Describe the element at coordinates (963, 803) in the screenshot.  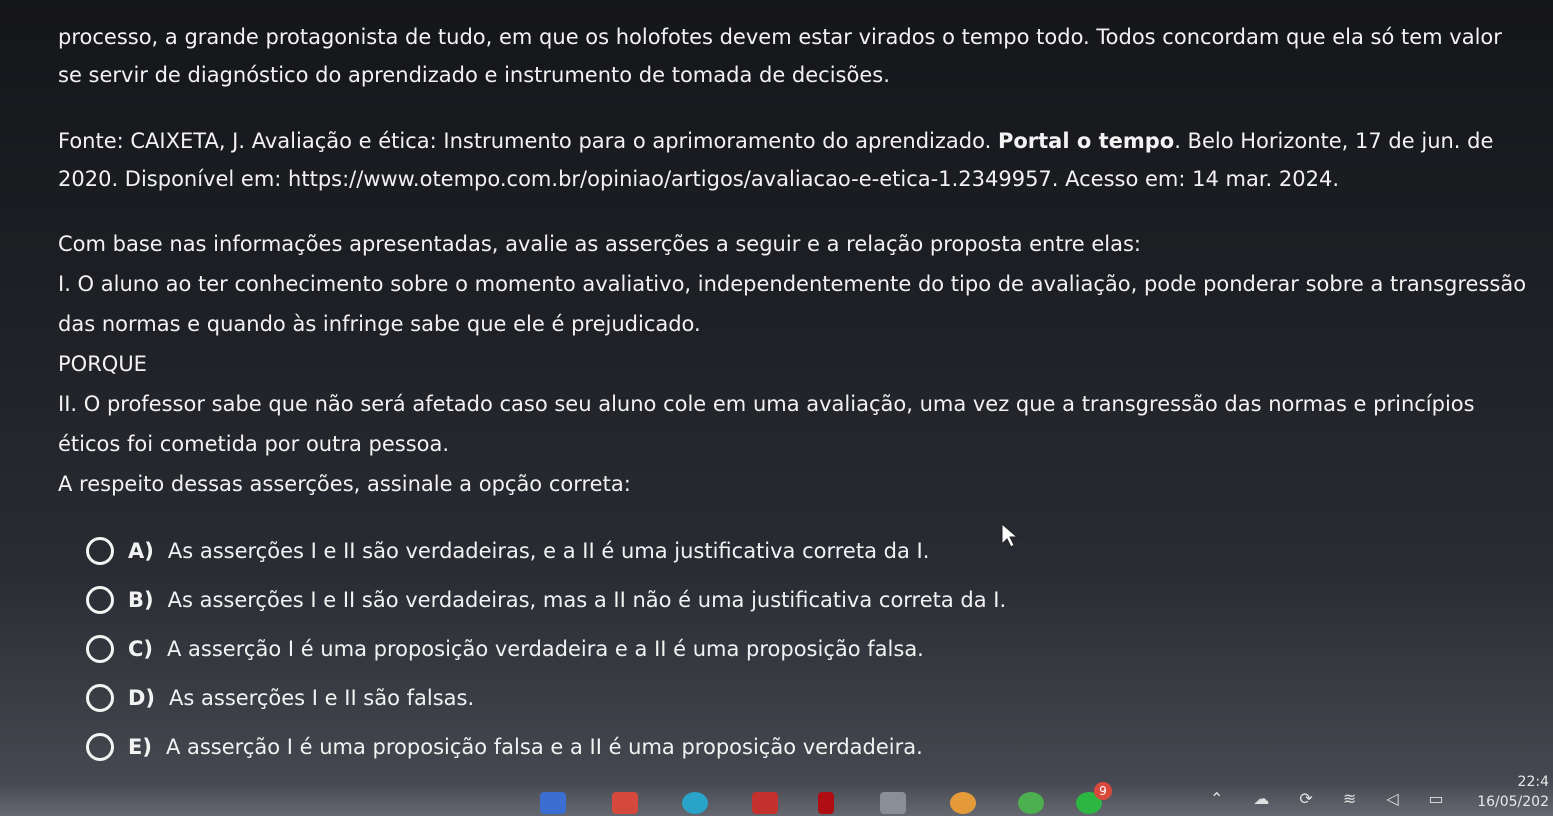
I see `game-icon` at that location.